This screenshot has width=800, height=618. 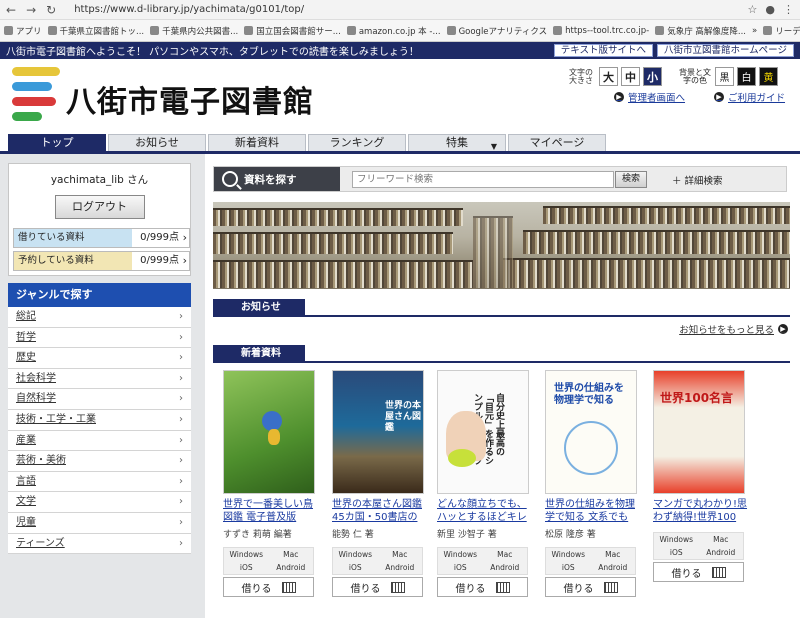 I want to click on borrowed-row: 借りている資料 0/999点, so click(x=101, y=238).